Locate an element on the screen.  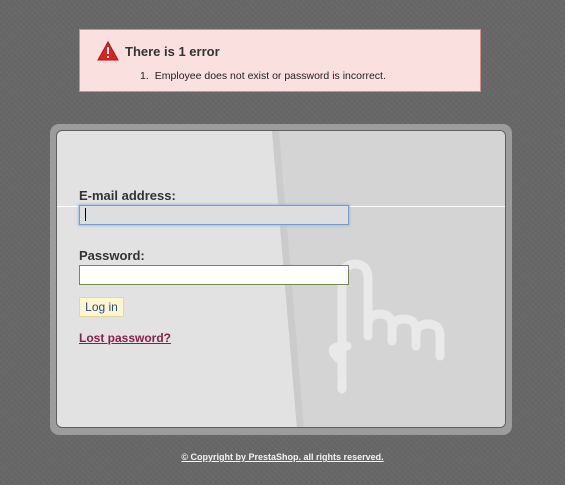
lost-password-link: Lost password? is located at coordinates (125, 338).